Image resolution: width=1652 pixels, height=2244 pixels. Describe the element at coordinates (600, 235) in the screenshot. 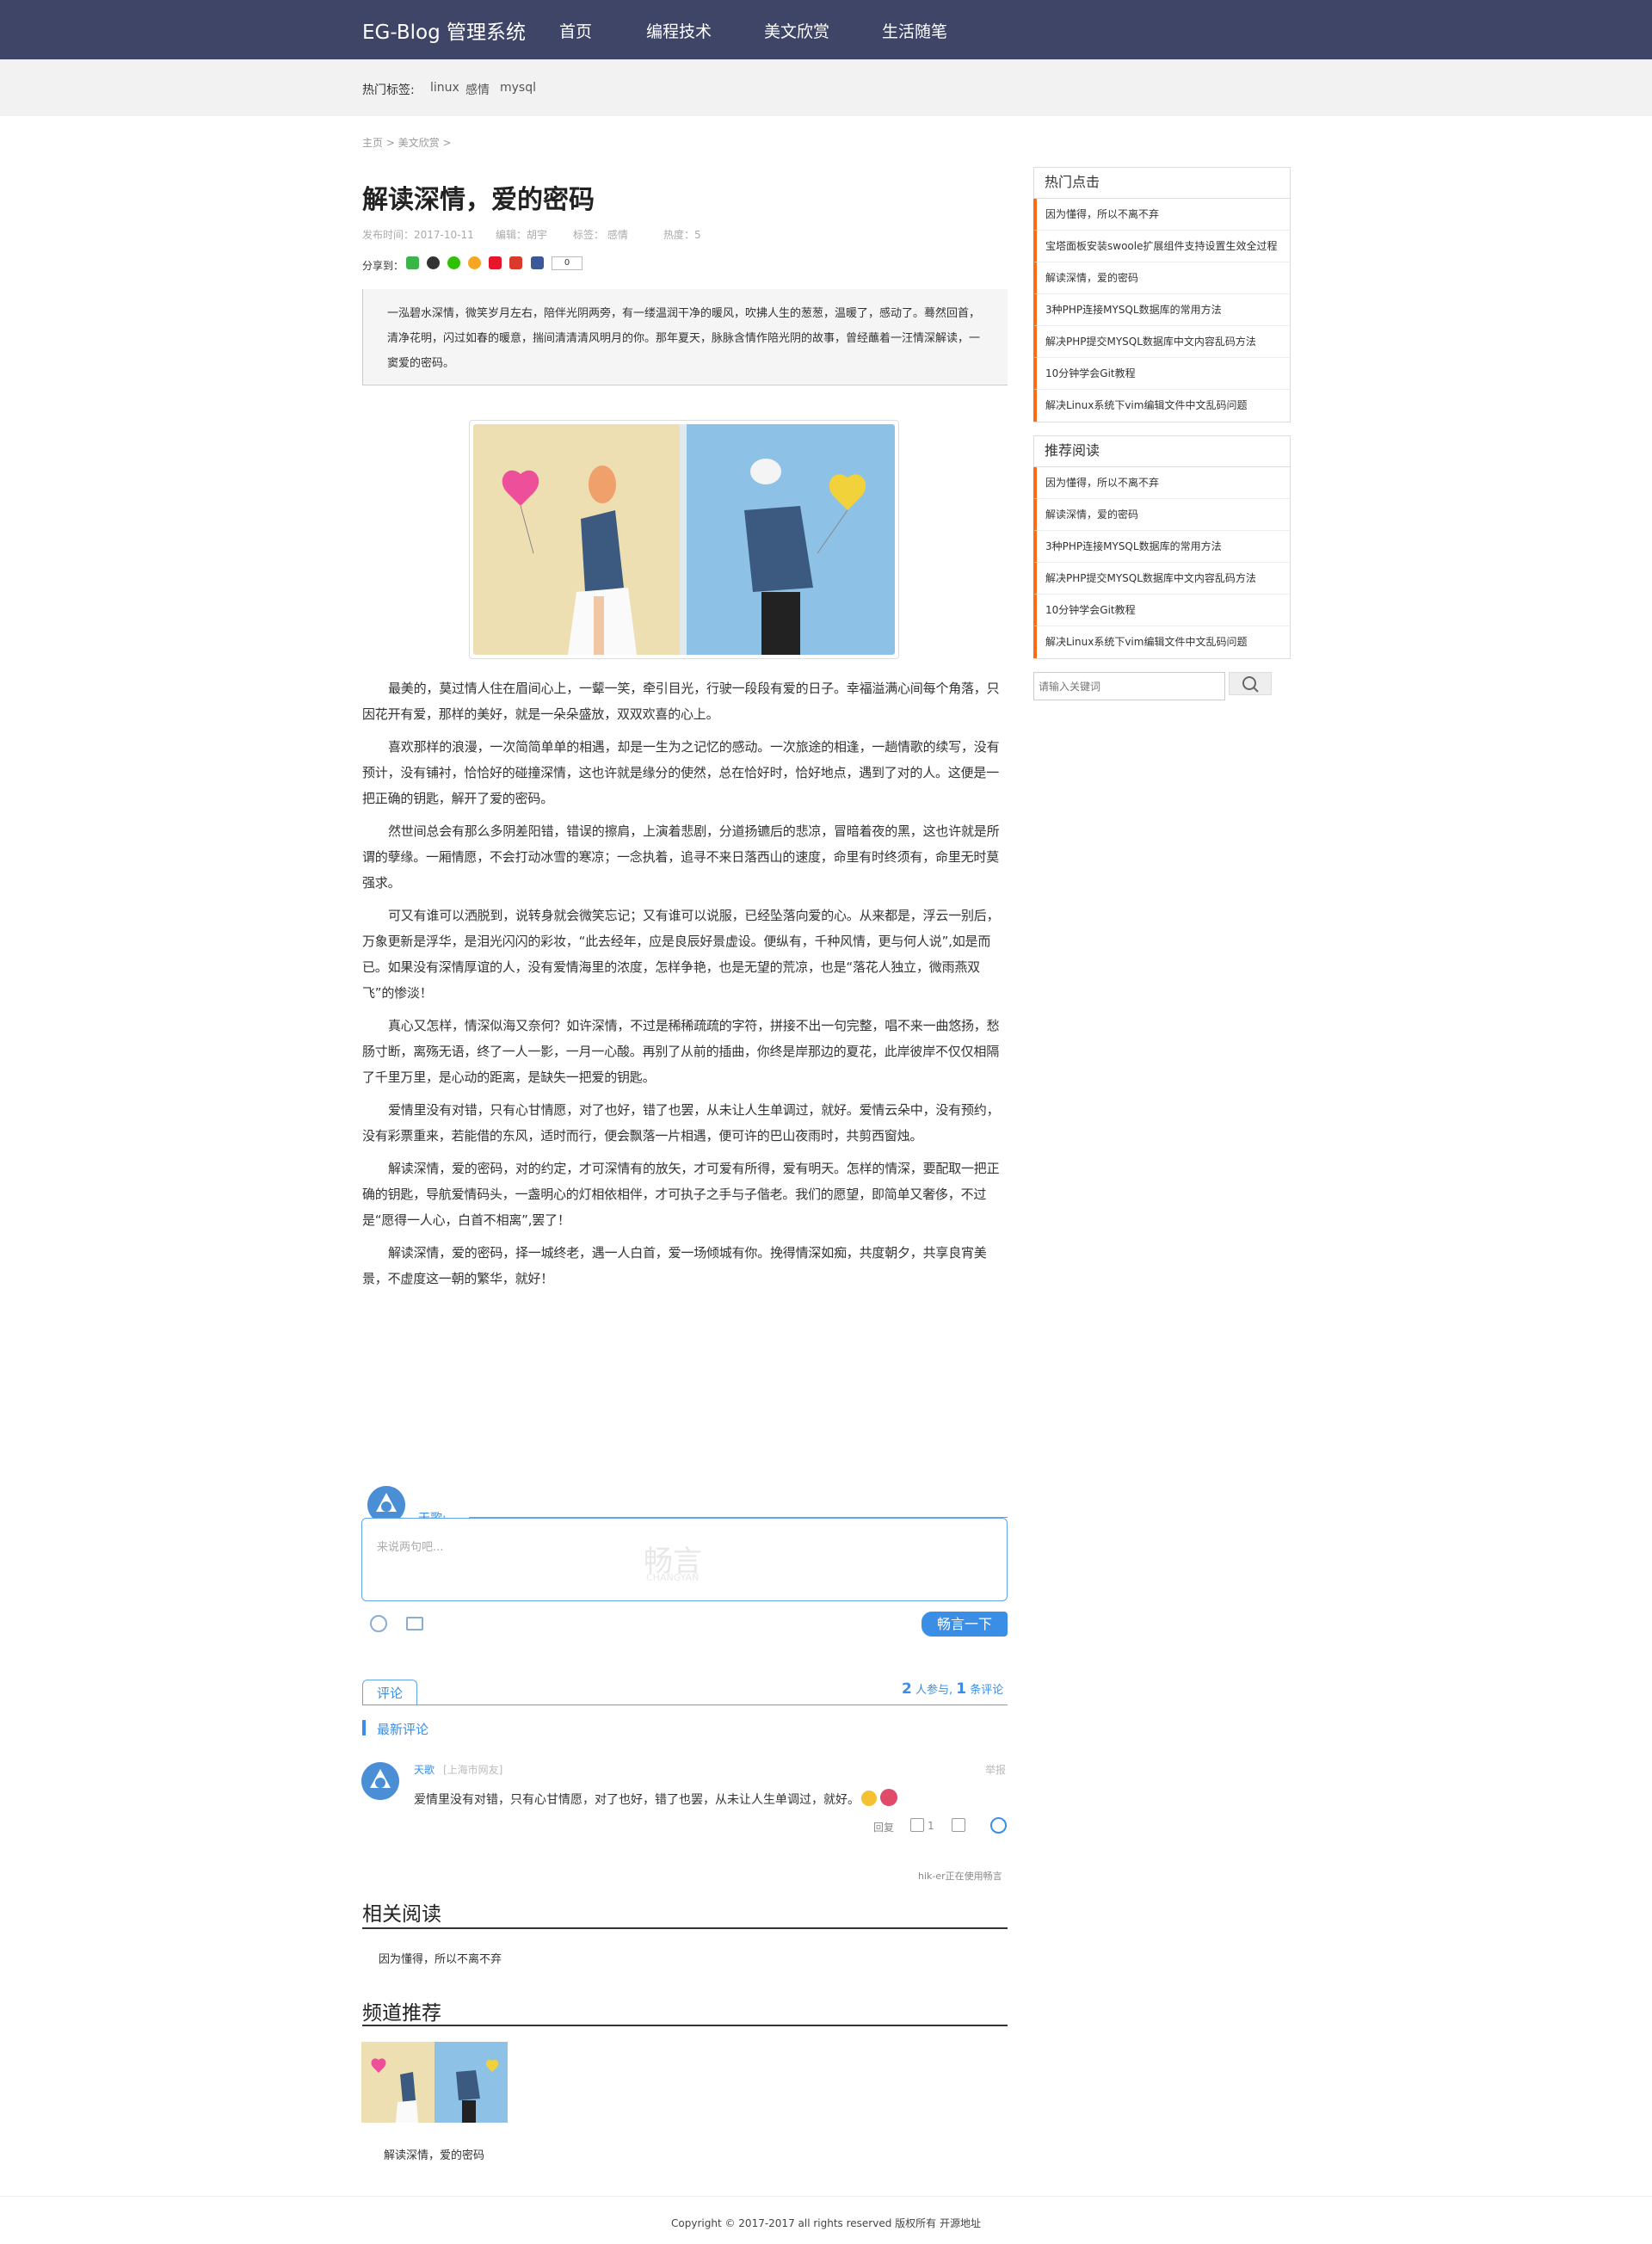

I see `meta-tag: 标签： 感情` at that location.